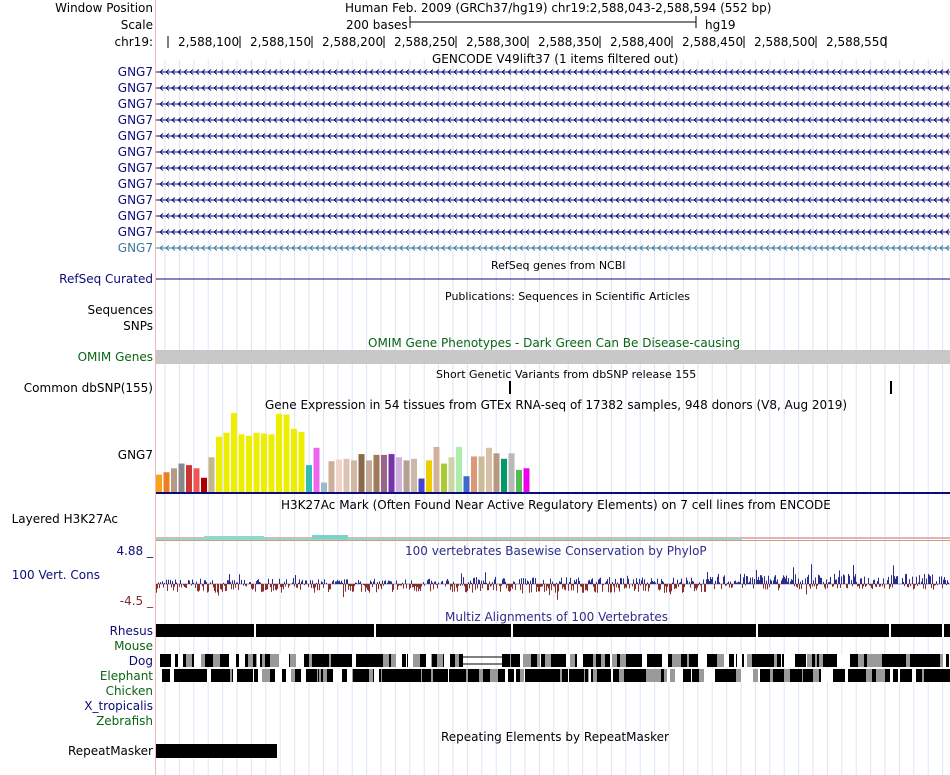 The width and height of the screenshot is (950, 775). Describe the element at coordinates (88, 388) in the screenshot. I see `dbsnp-track-label: Common dbSNP(155)` at that location.